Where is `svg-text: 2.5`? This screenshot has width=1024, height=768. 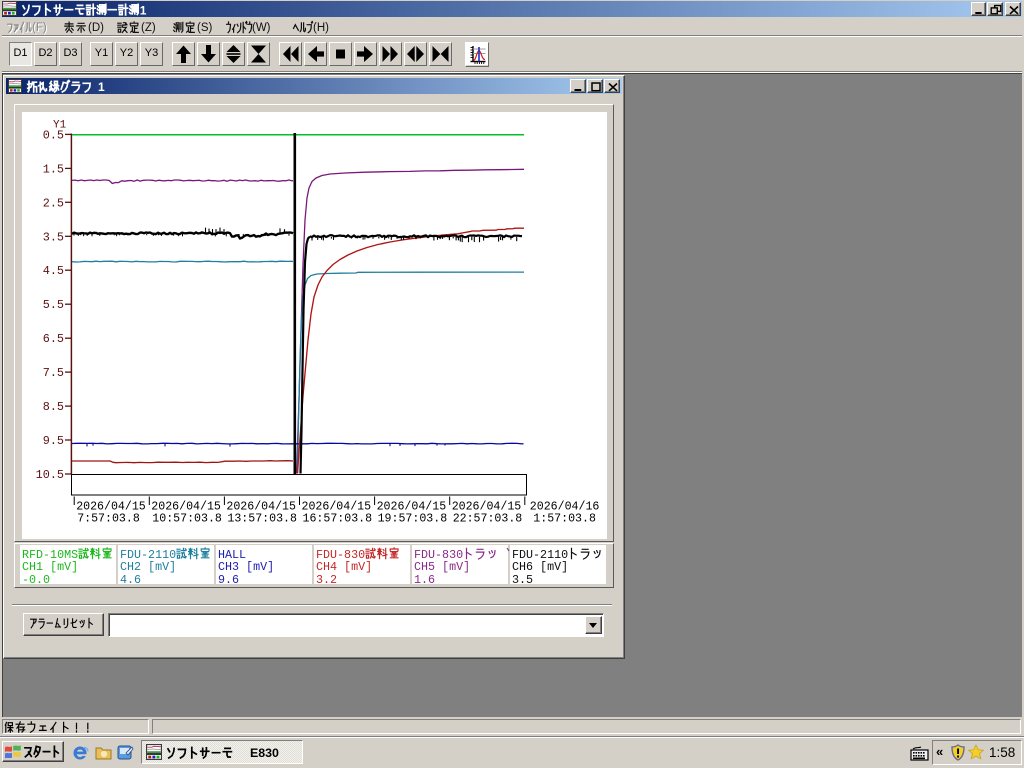 svg-text: 2.5 is located at coordinates (53, 203).